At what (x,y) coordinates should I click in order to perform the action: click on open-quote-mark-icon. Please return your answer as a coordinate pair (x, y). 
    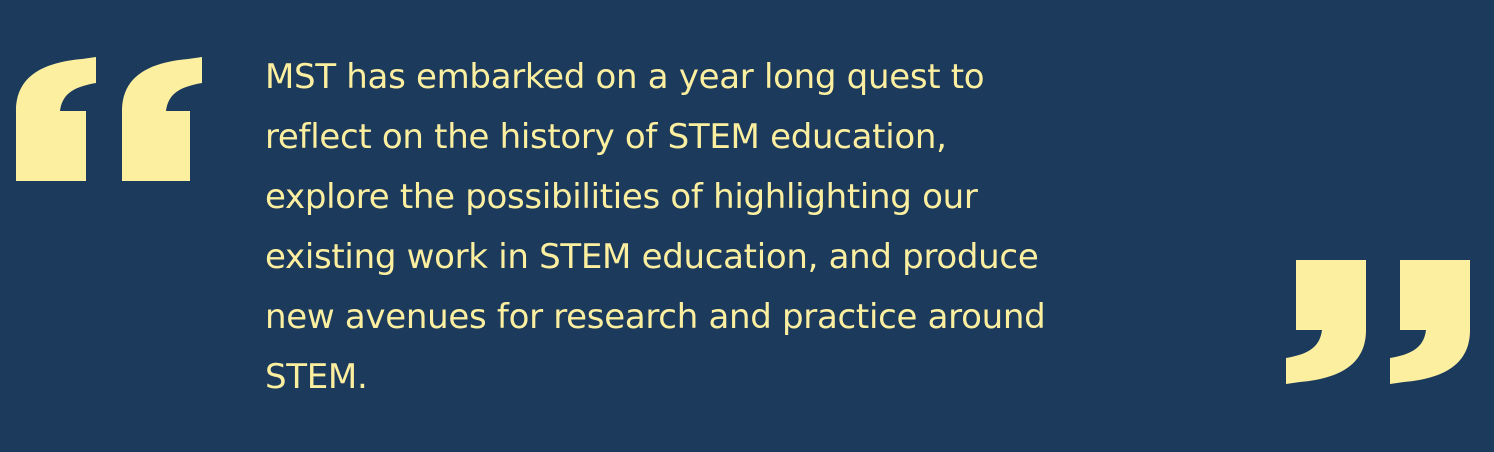
    Looking at the image, I should click on (109, 119).